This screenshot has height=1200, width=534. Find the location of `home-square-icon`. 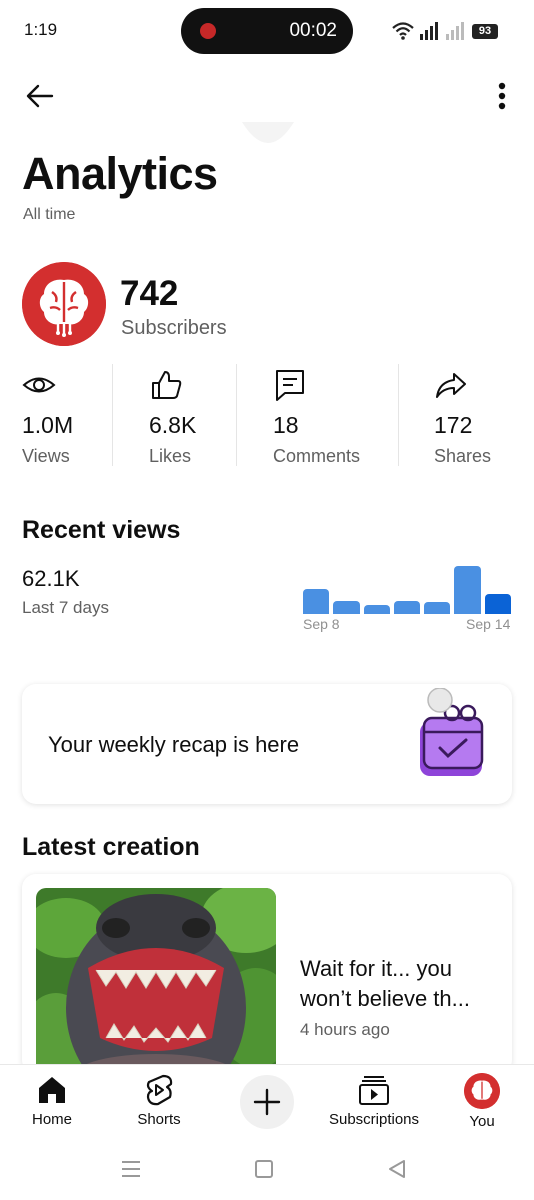

home-square-icon is located at coordinates (264, 1169).